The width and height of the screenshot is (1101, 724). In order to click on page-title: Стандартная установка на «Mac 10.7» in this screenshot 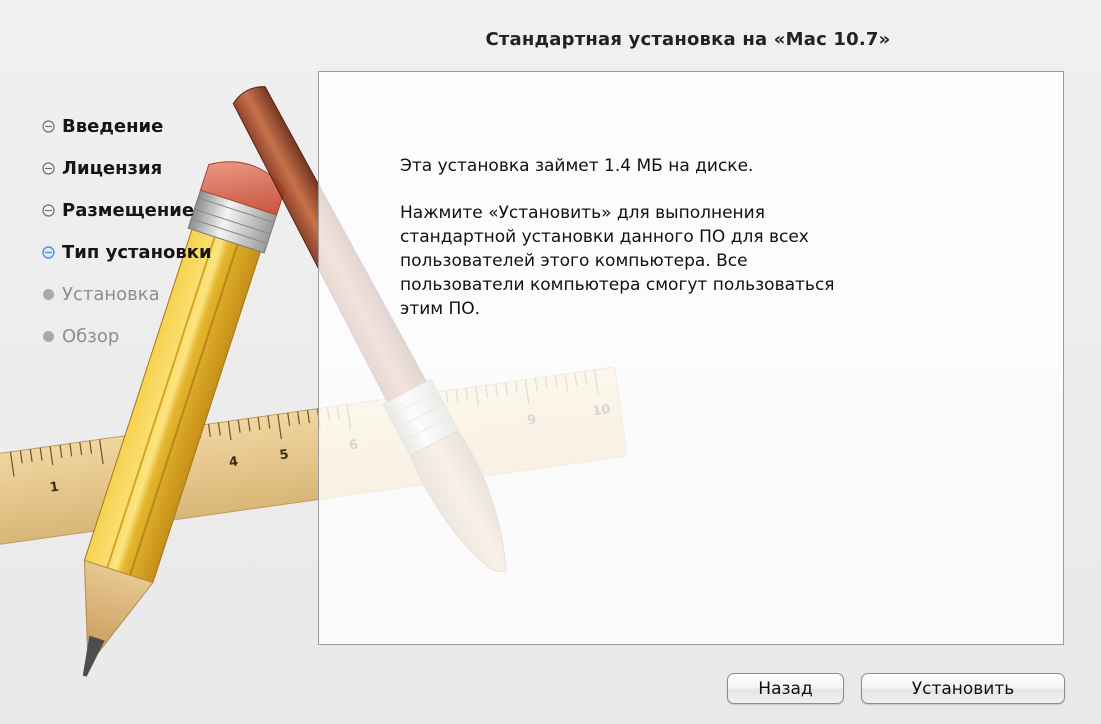, I will do `click(688, 39)`.